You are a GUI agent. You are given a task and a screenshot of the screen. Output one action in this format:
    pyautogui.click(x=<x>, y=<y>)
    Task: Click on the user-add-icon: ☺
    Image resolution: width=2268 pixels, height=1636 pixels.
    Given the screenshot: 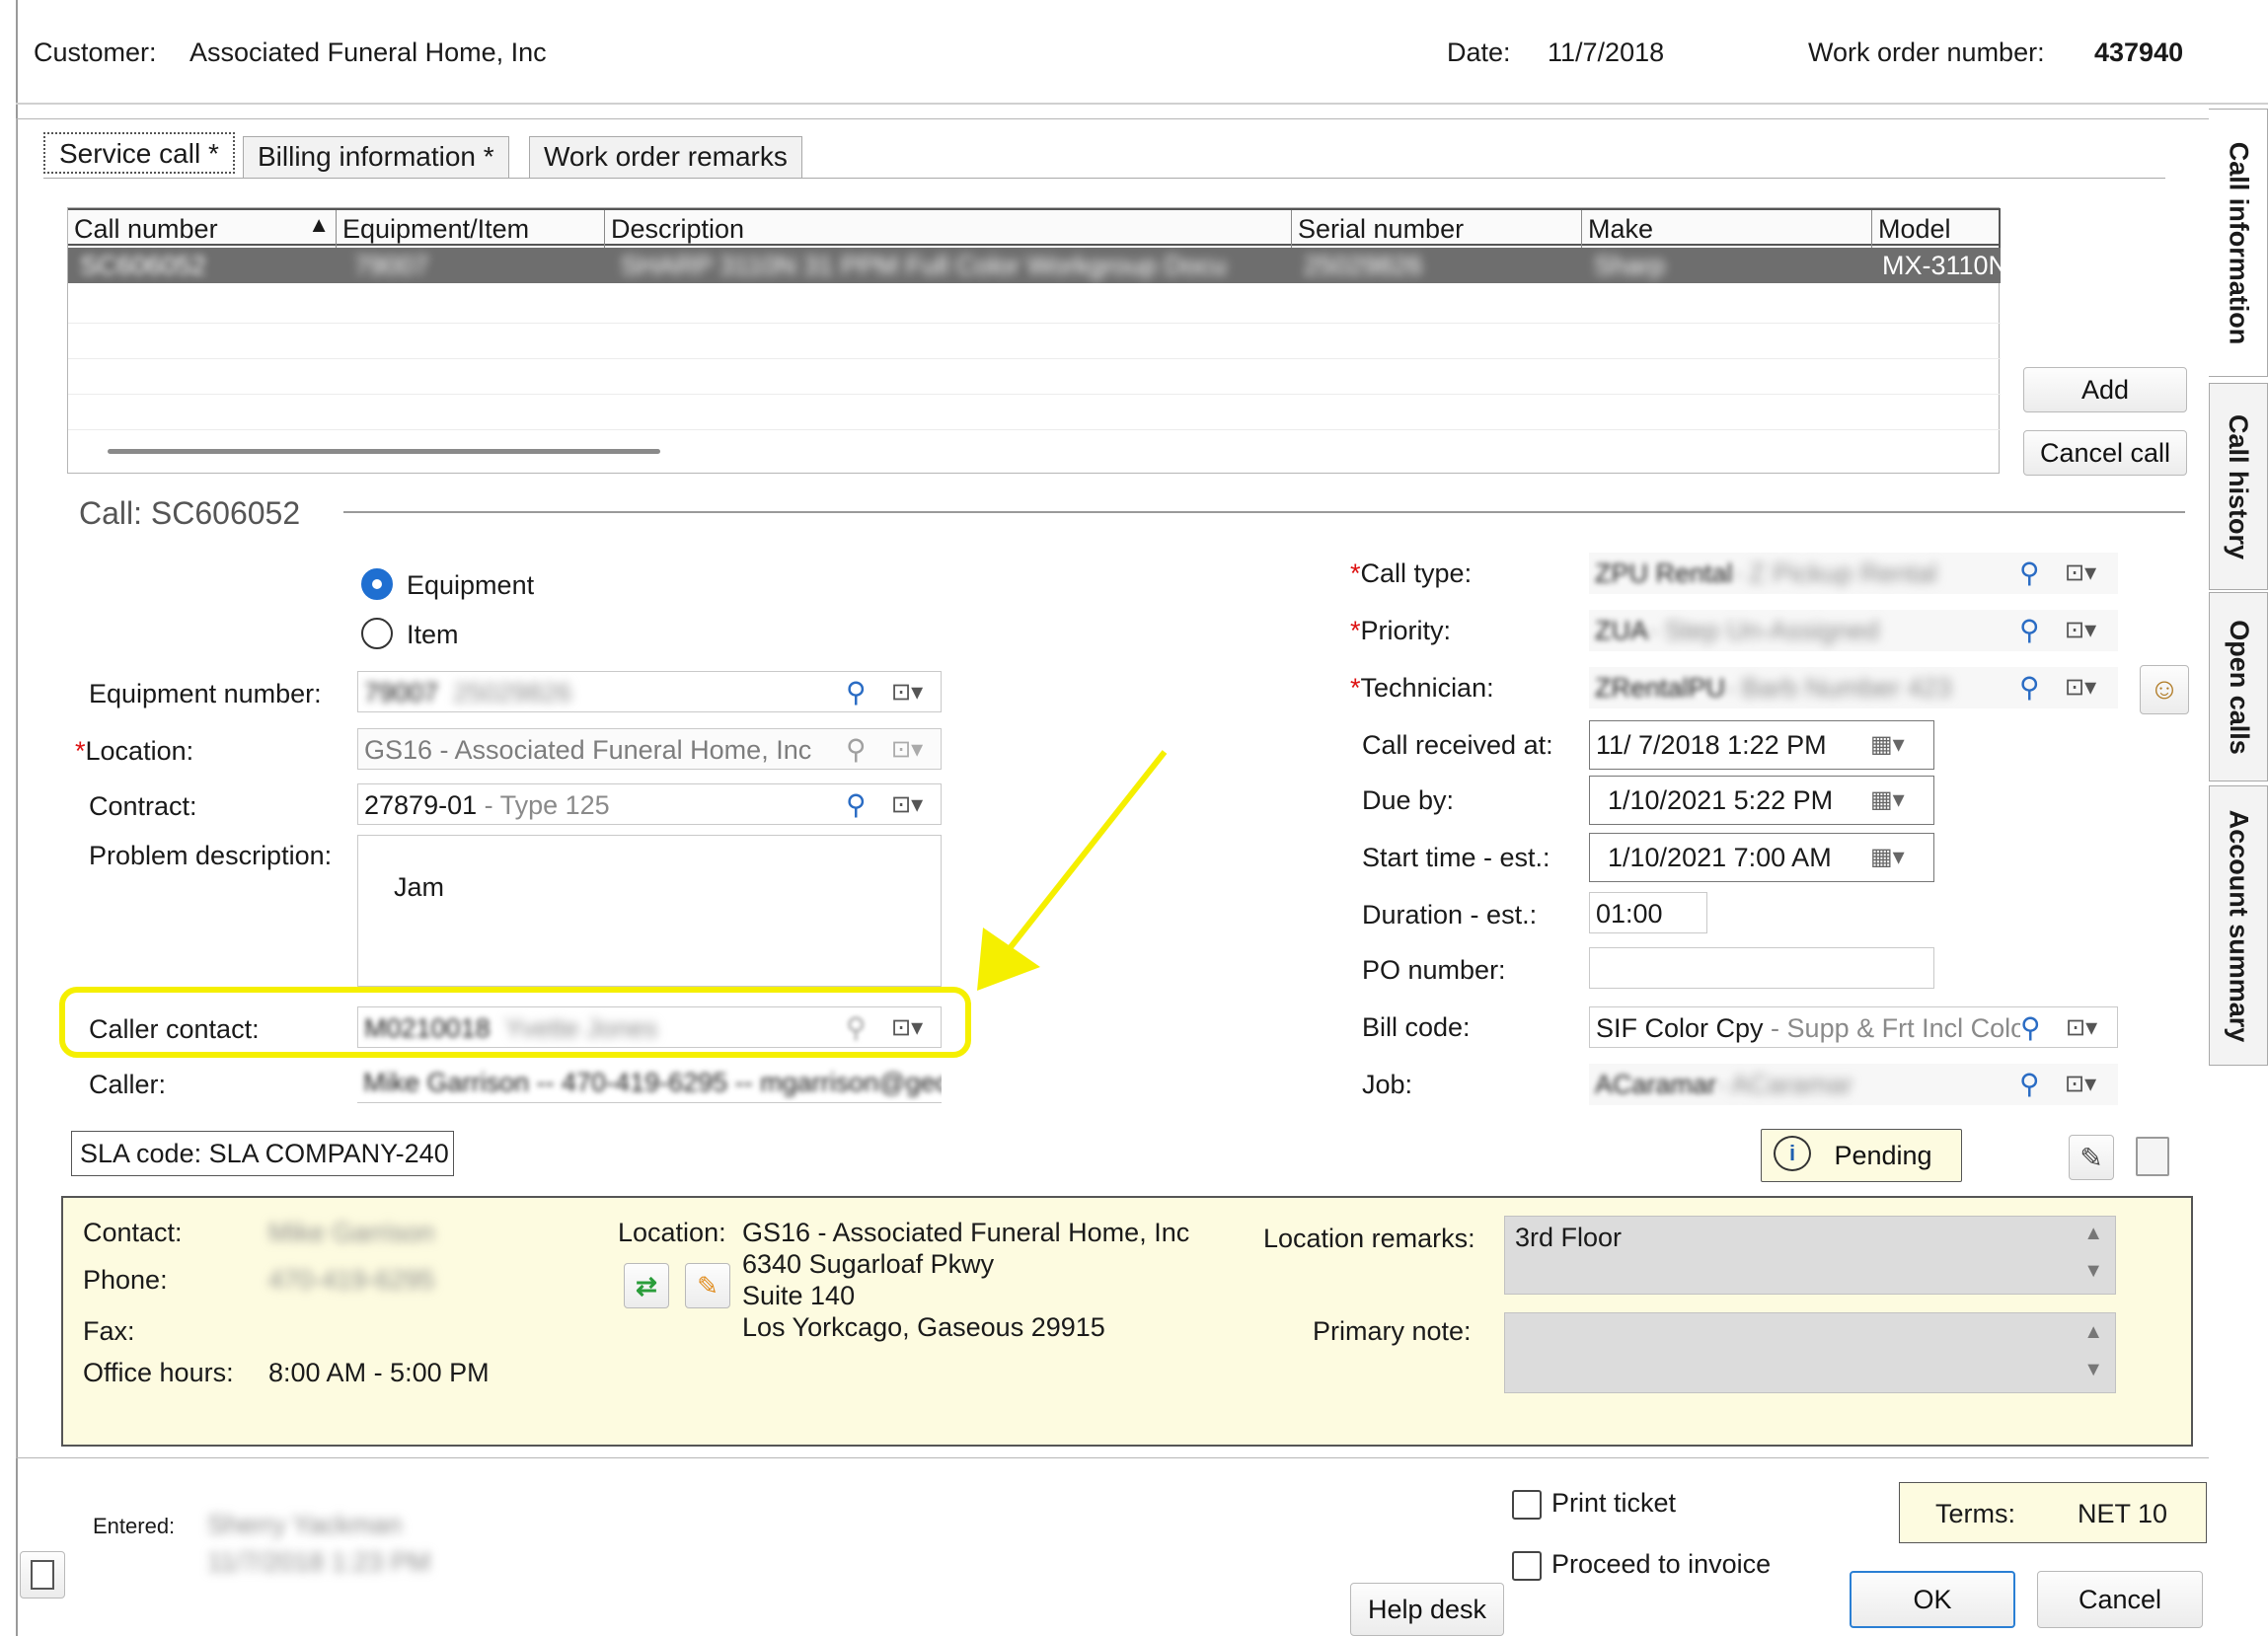 What is the action you would take?
    pyautogui.click(x=2164, y=690)
    